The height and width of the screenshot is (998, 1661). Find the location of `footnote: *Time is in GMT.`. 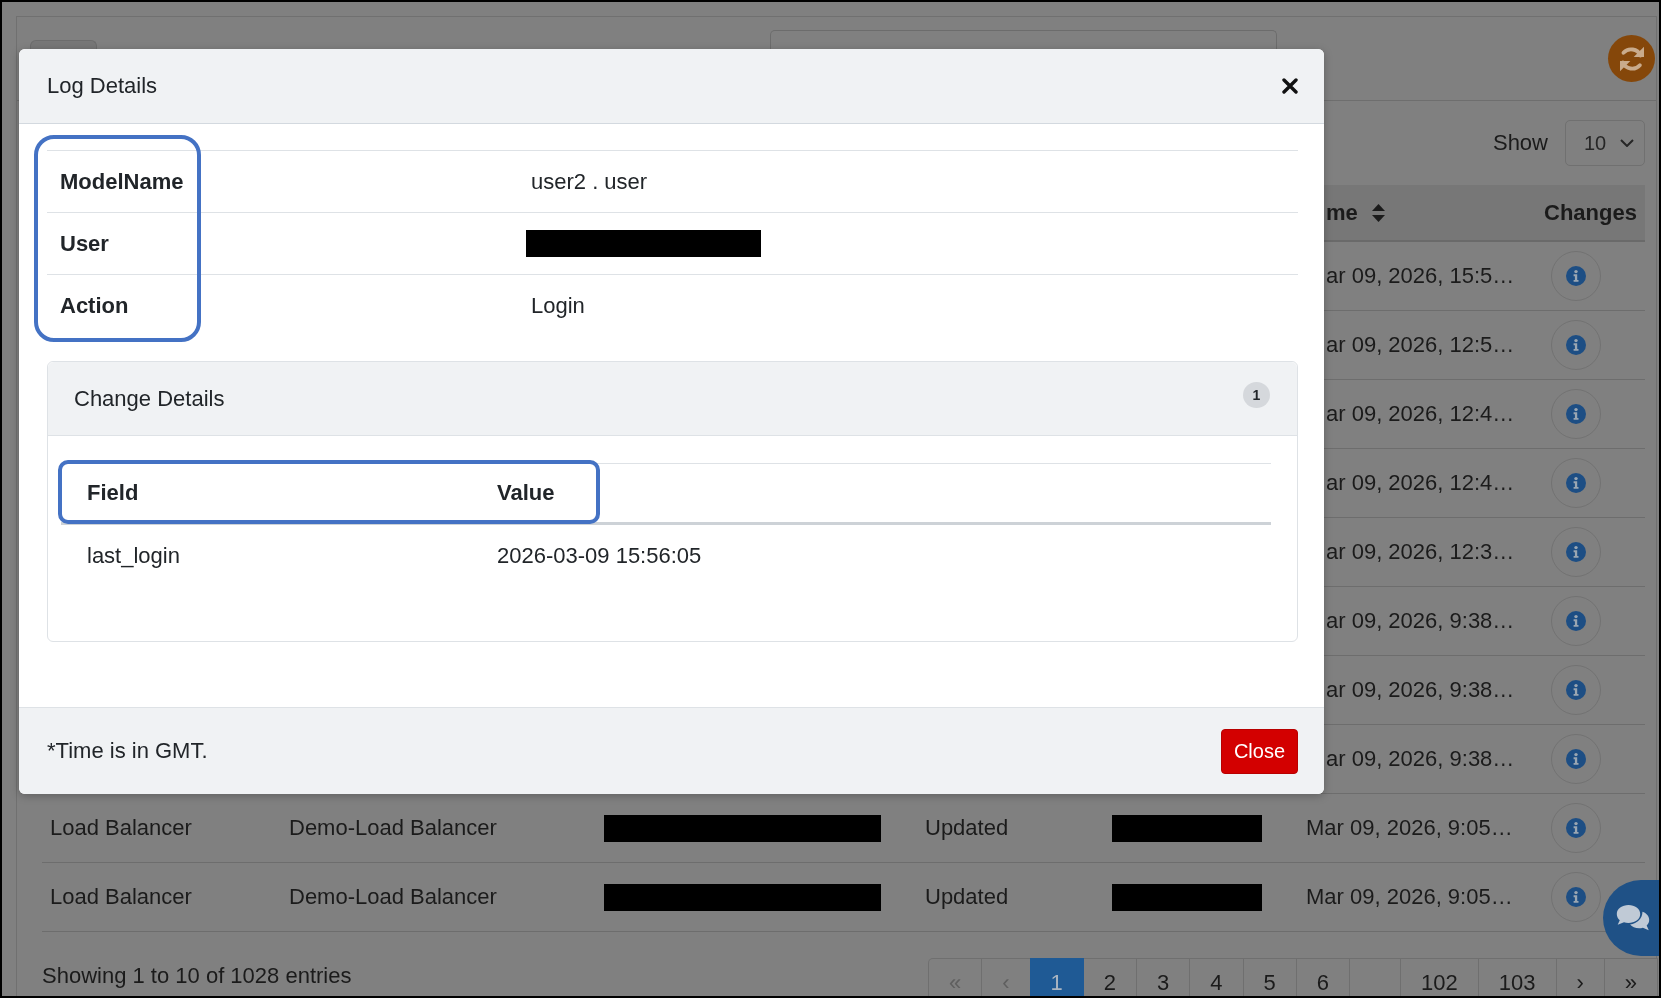

footnote: *Time is in GMT. is located at coordinates (127, 751).